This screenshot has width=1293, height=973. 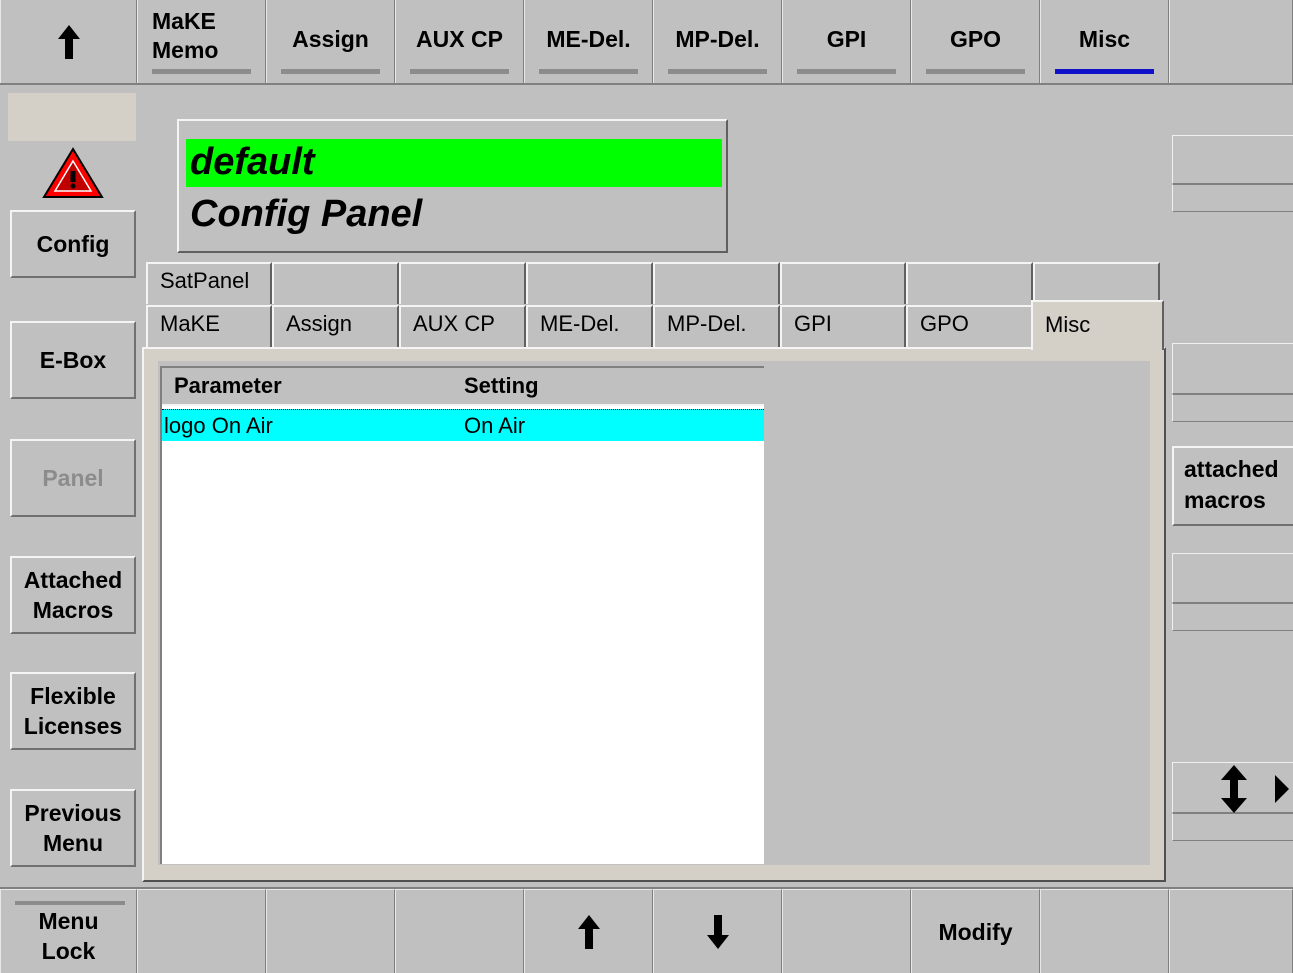 What do you see at coordinates (463, 425) in the screenshot?
I see `table-row: logo On Air On Air` at bounding box center [463, 425].